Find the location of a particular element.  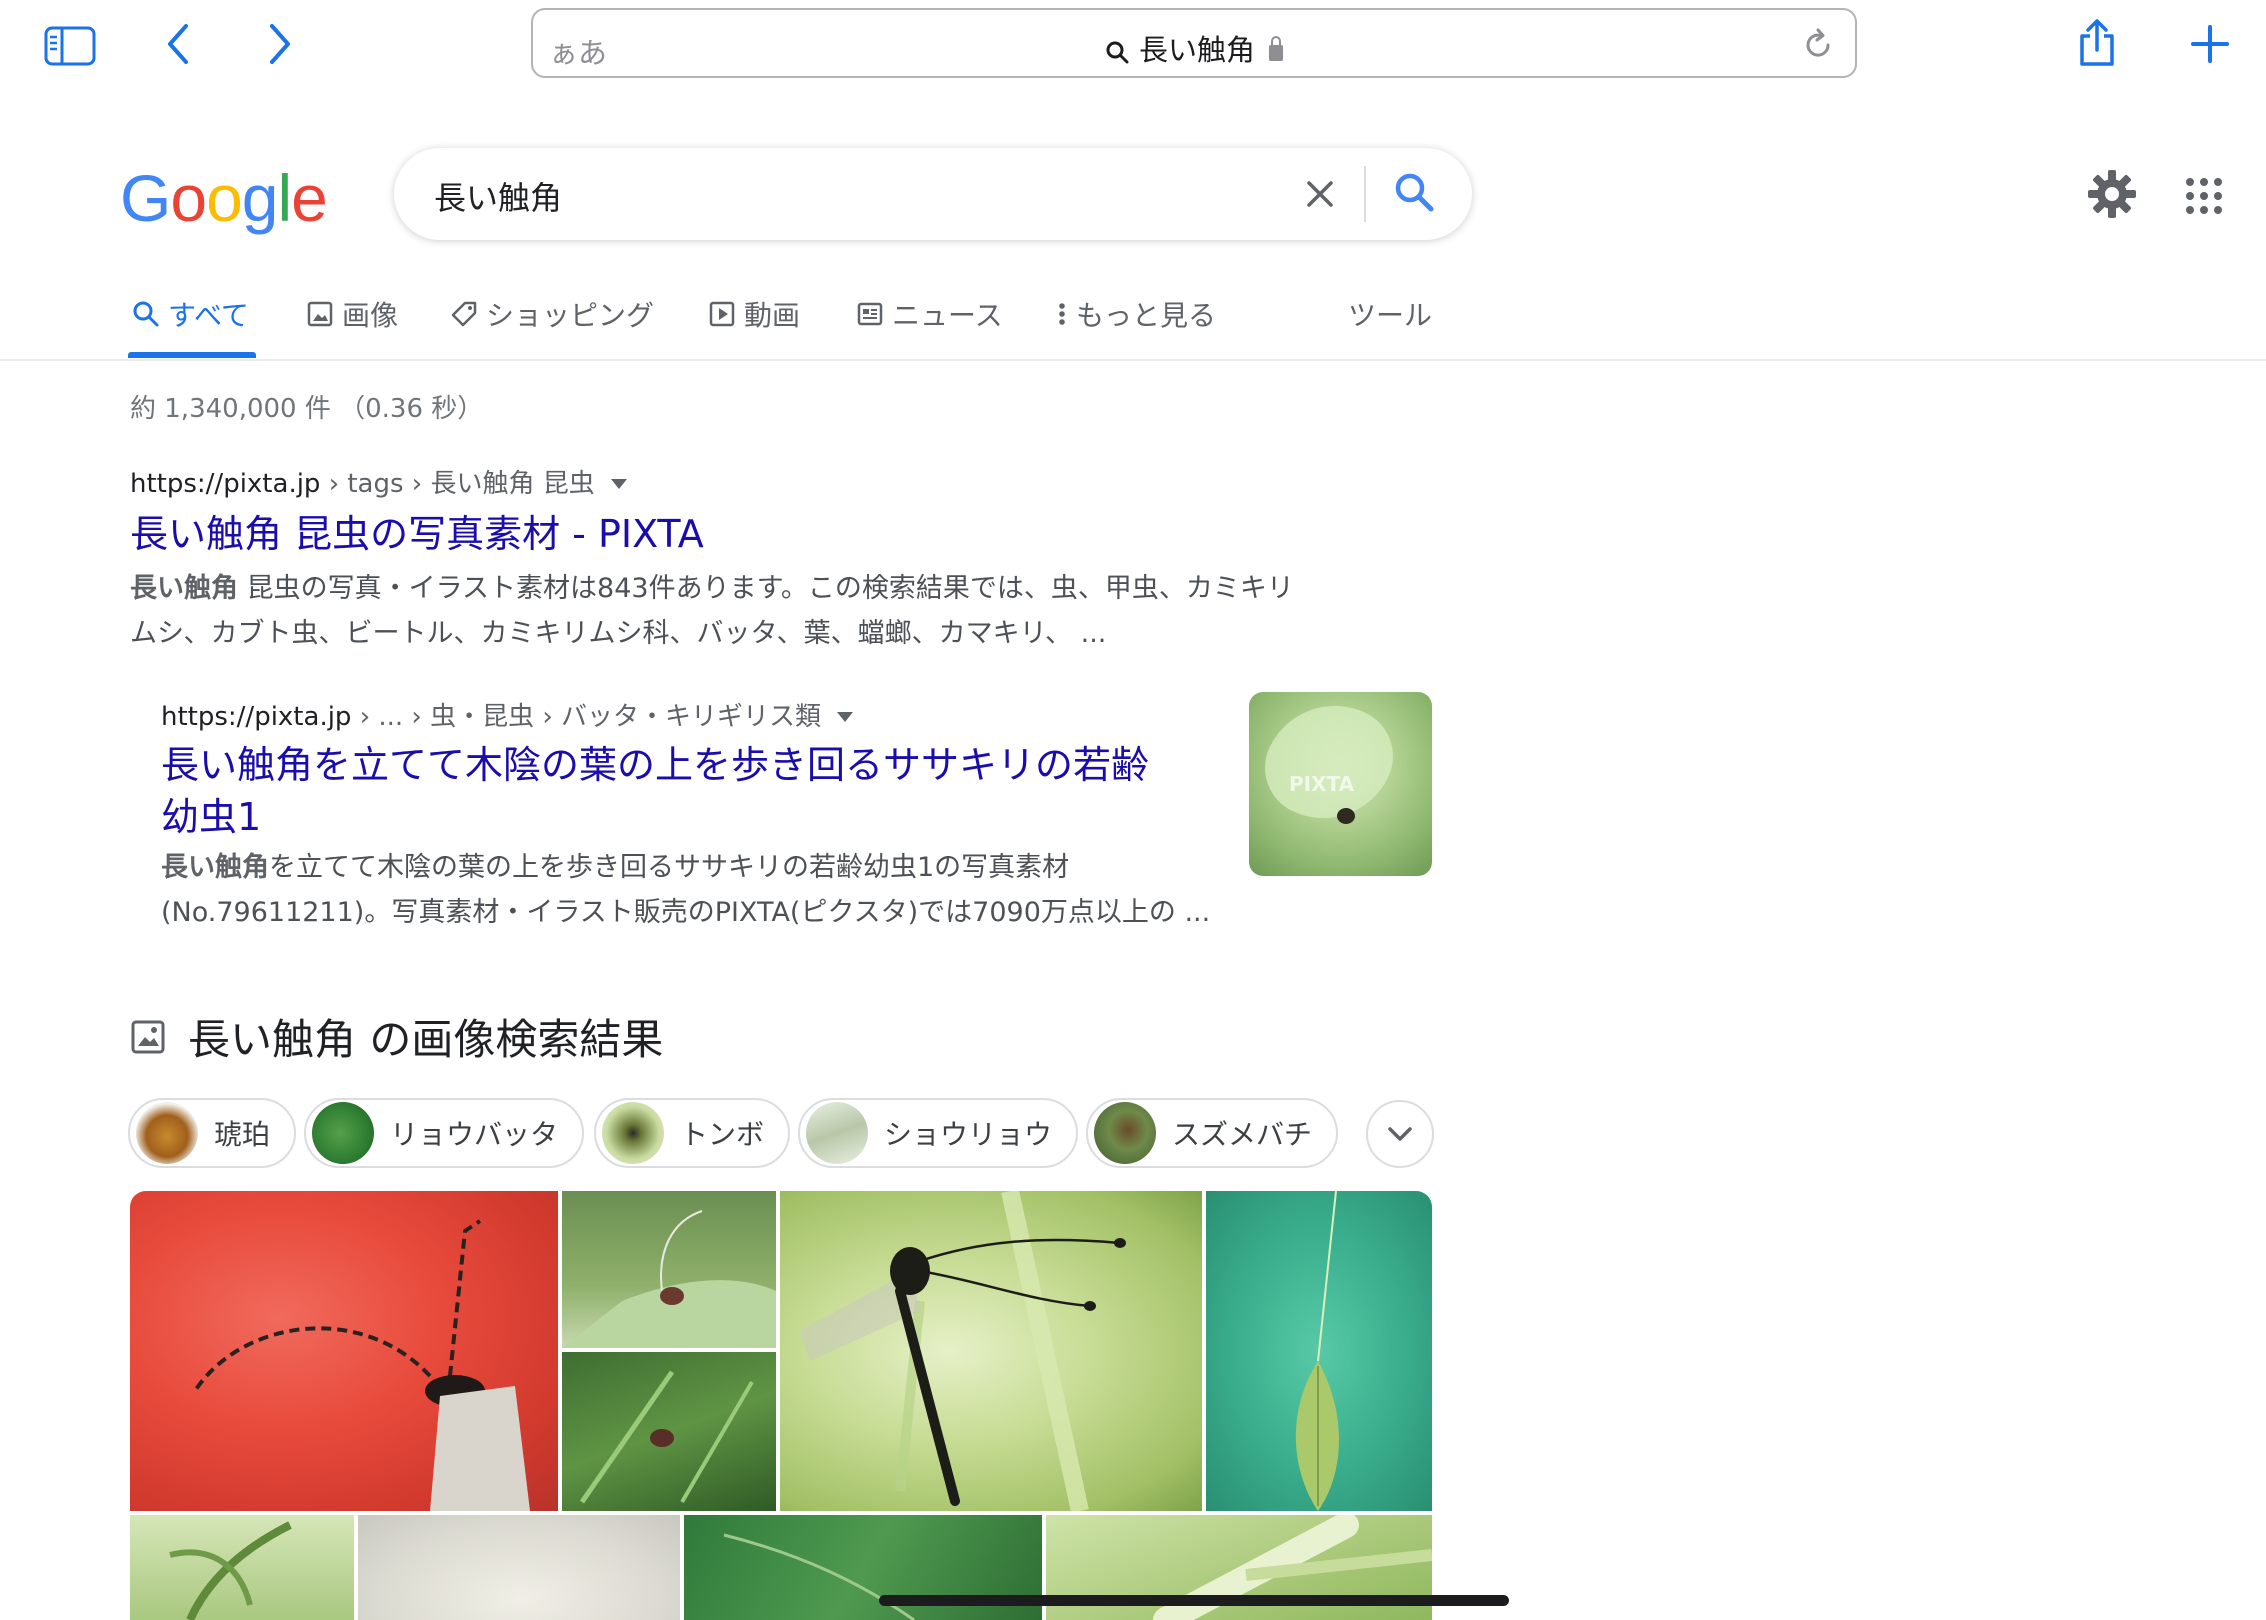

tab-tools: ツール is located at coordinates (1390, 314).